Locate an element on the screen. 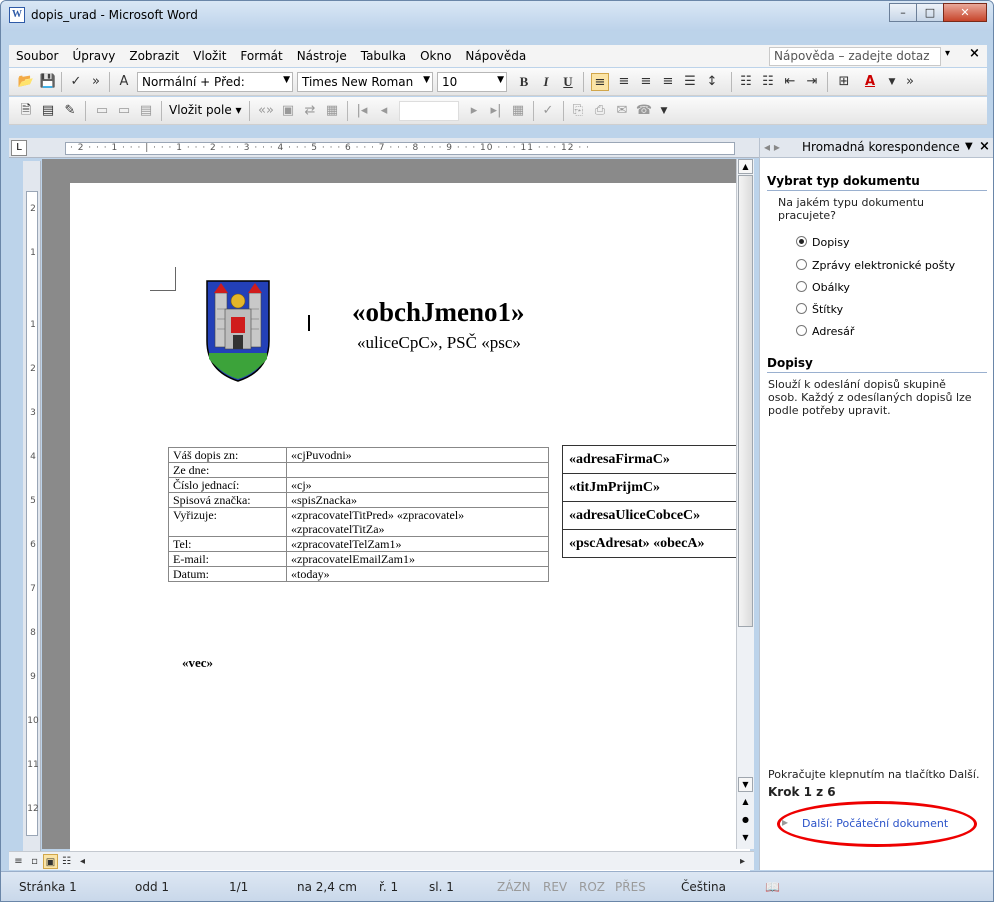 Image resolution: width=994 pixels, height=902 pixels. increase-indent-icon: ⇥ is located at coordinates (812, 82).